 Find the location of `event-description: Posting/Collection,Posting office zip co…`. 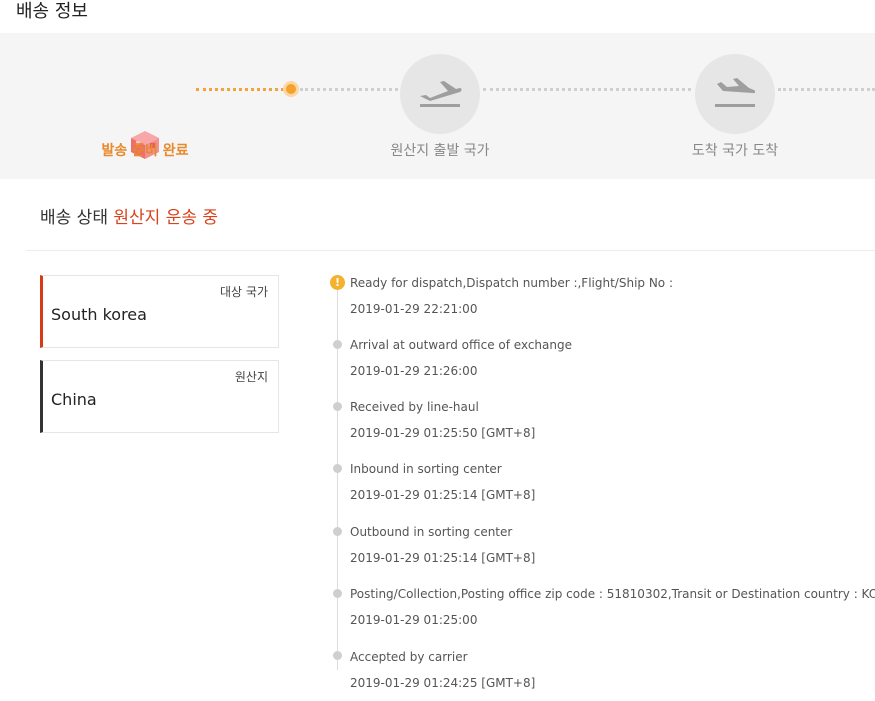

event-description: Posting/Collection,Posting office zip co… is located at coordinates (612, 594).